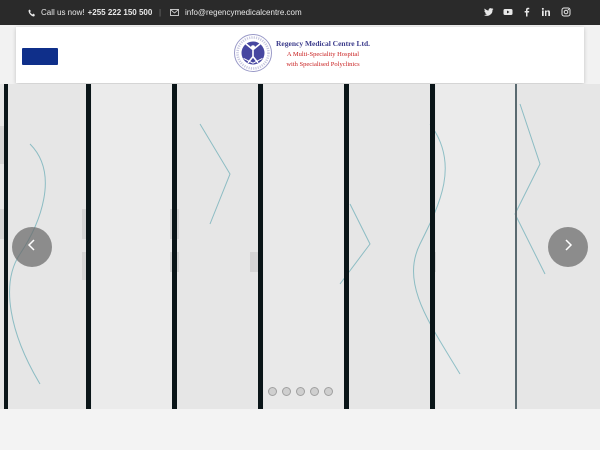 The width and height of the screenshot is (600, 450). I want to click on logo-tagline-line2: with Specialised Polyclinics, so click(323, 64).